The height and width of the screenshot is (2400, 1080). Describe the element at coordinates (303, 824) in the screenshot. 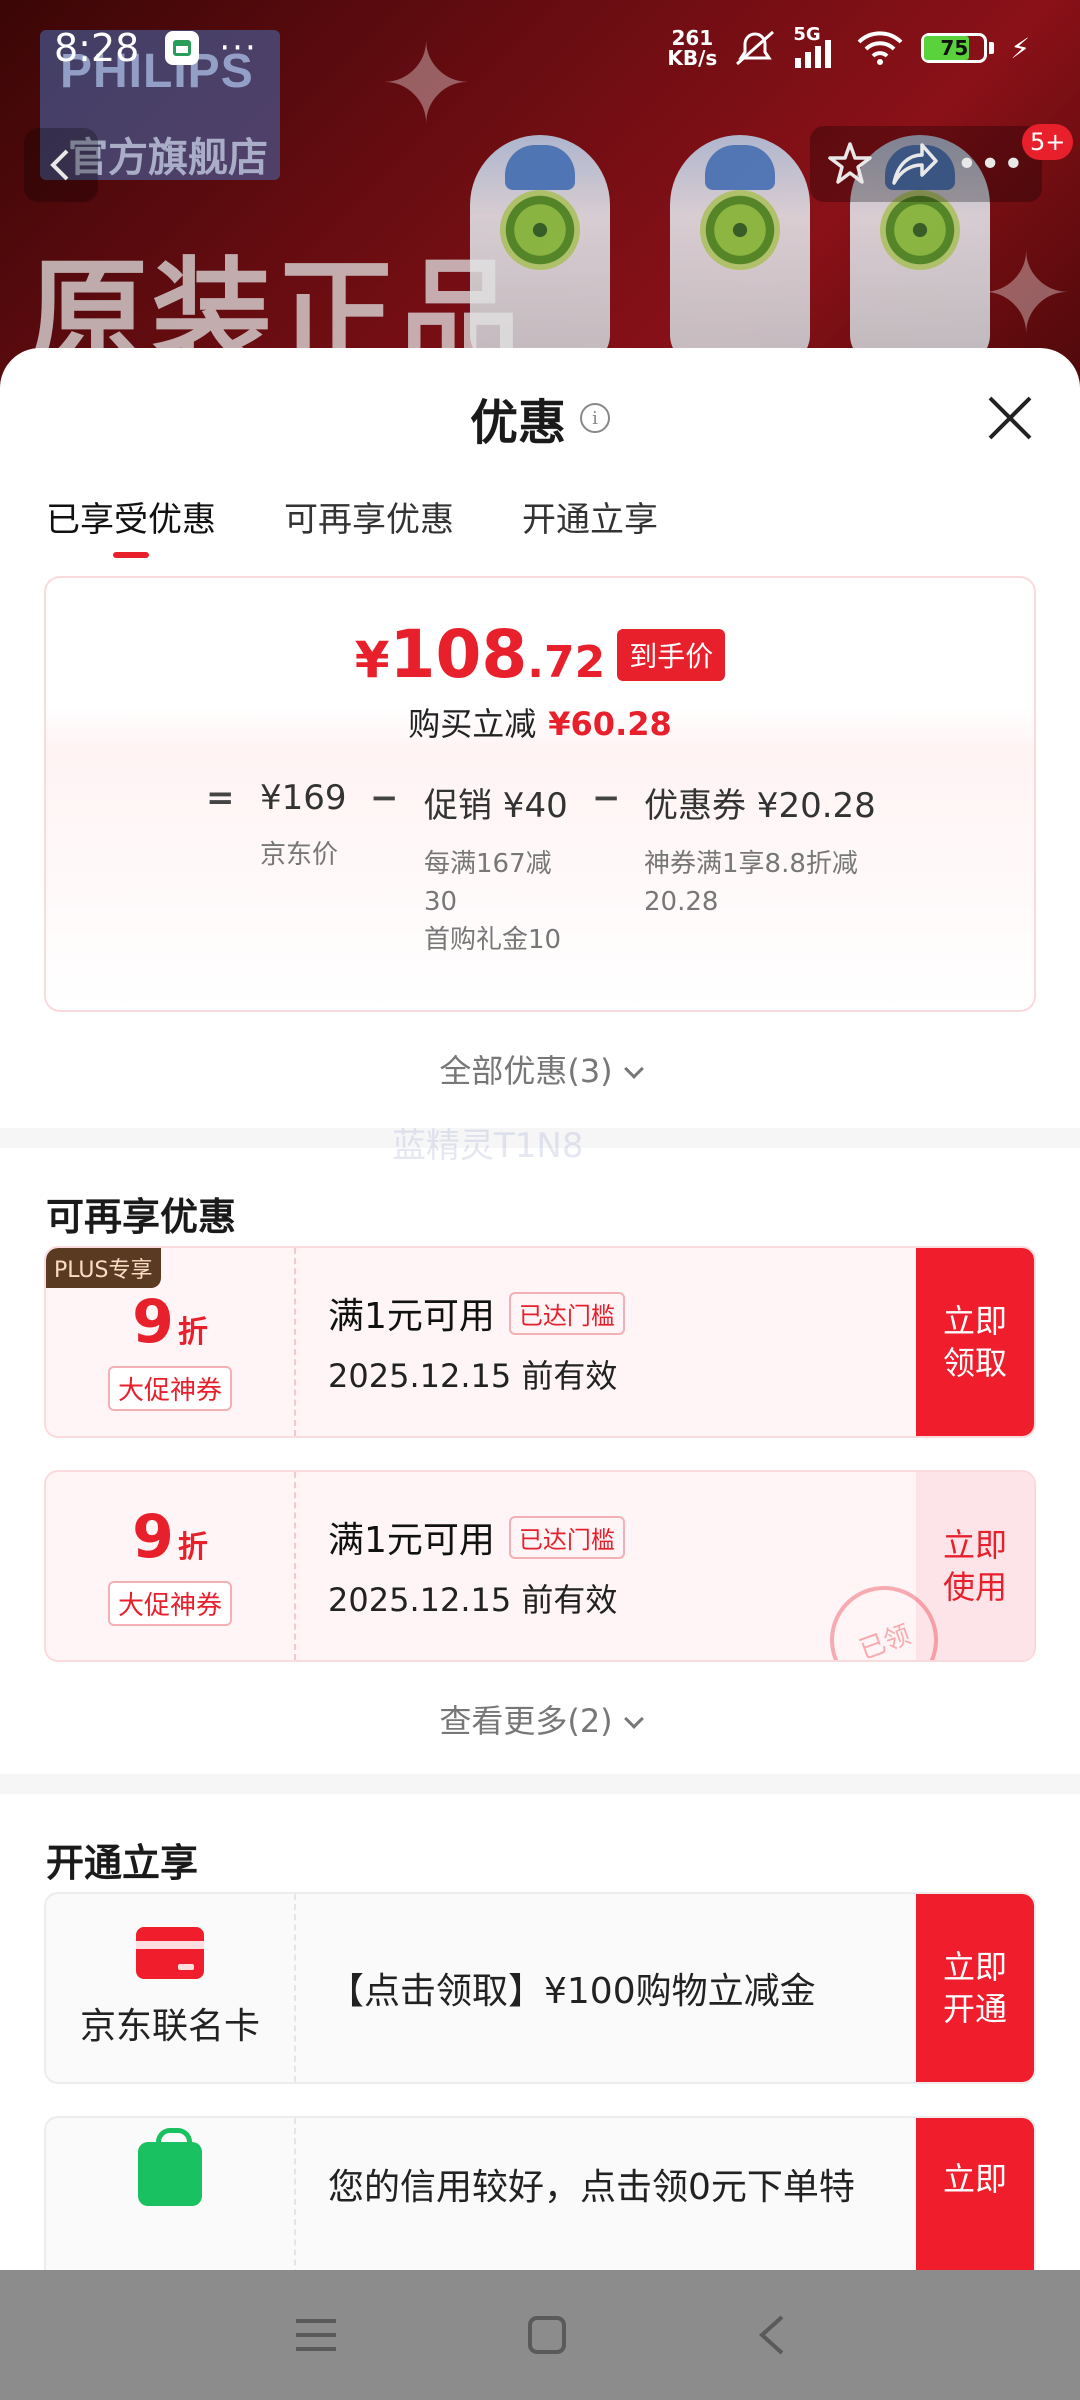

I see `jd-price: ¥169 京东价` at that location.